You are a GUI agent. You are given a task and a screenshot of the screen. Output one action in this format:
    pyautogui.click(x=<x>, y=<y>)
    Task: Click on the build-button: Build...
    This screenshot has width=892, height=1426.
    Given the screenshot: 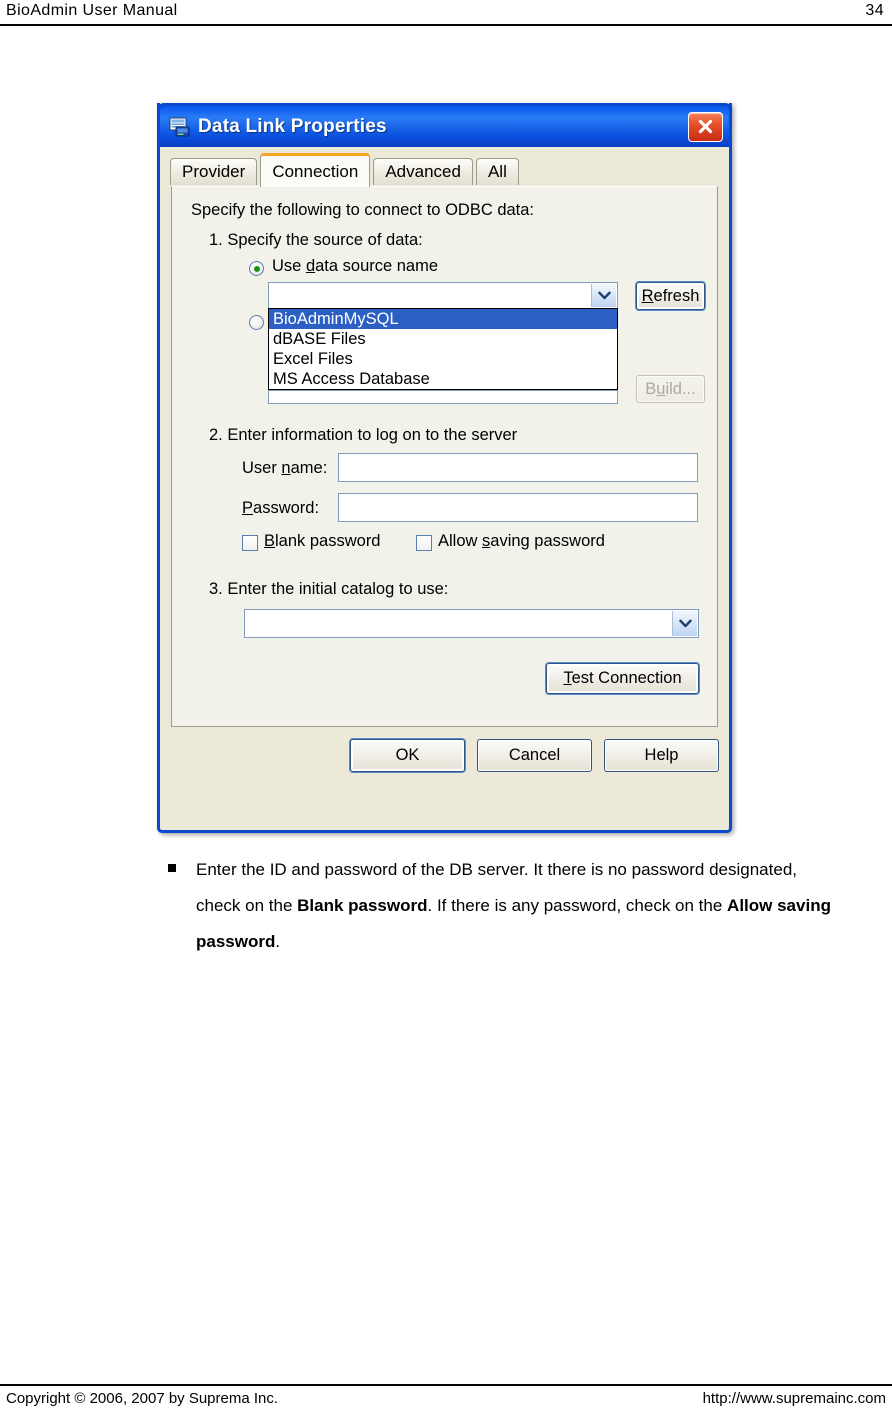 What is the action you would take?
    pyautogui.click(x=670, y=389)
    